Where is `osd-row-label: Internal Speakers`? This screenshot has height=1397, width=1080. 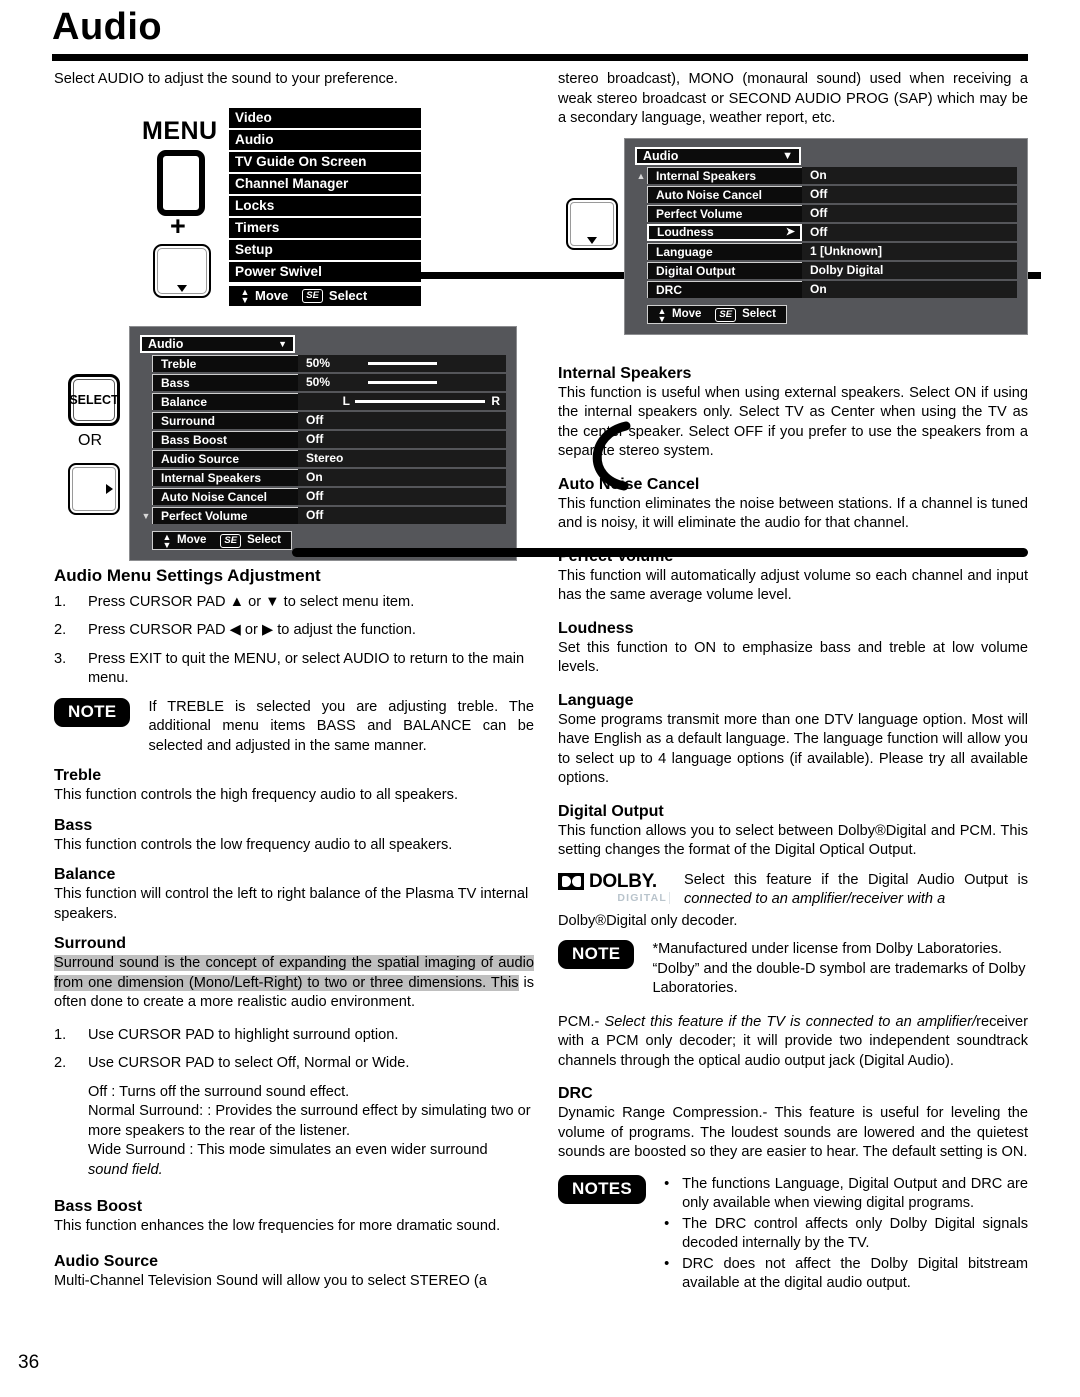
osd-row-label: Internal Speakers is located at coordinates (225, 477).